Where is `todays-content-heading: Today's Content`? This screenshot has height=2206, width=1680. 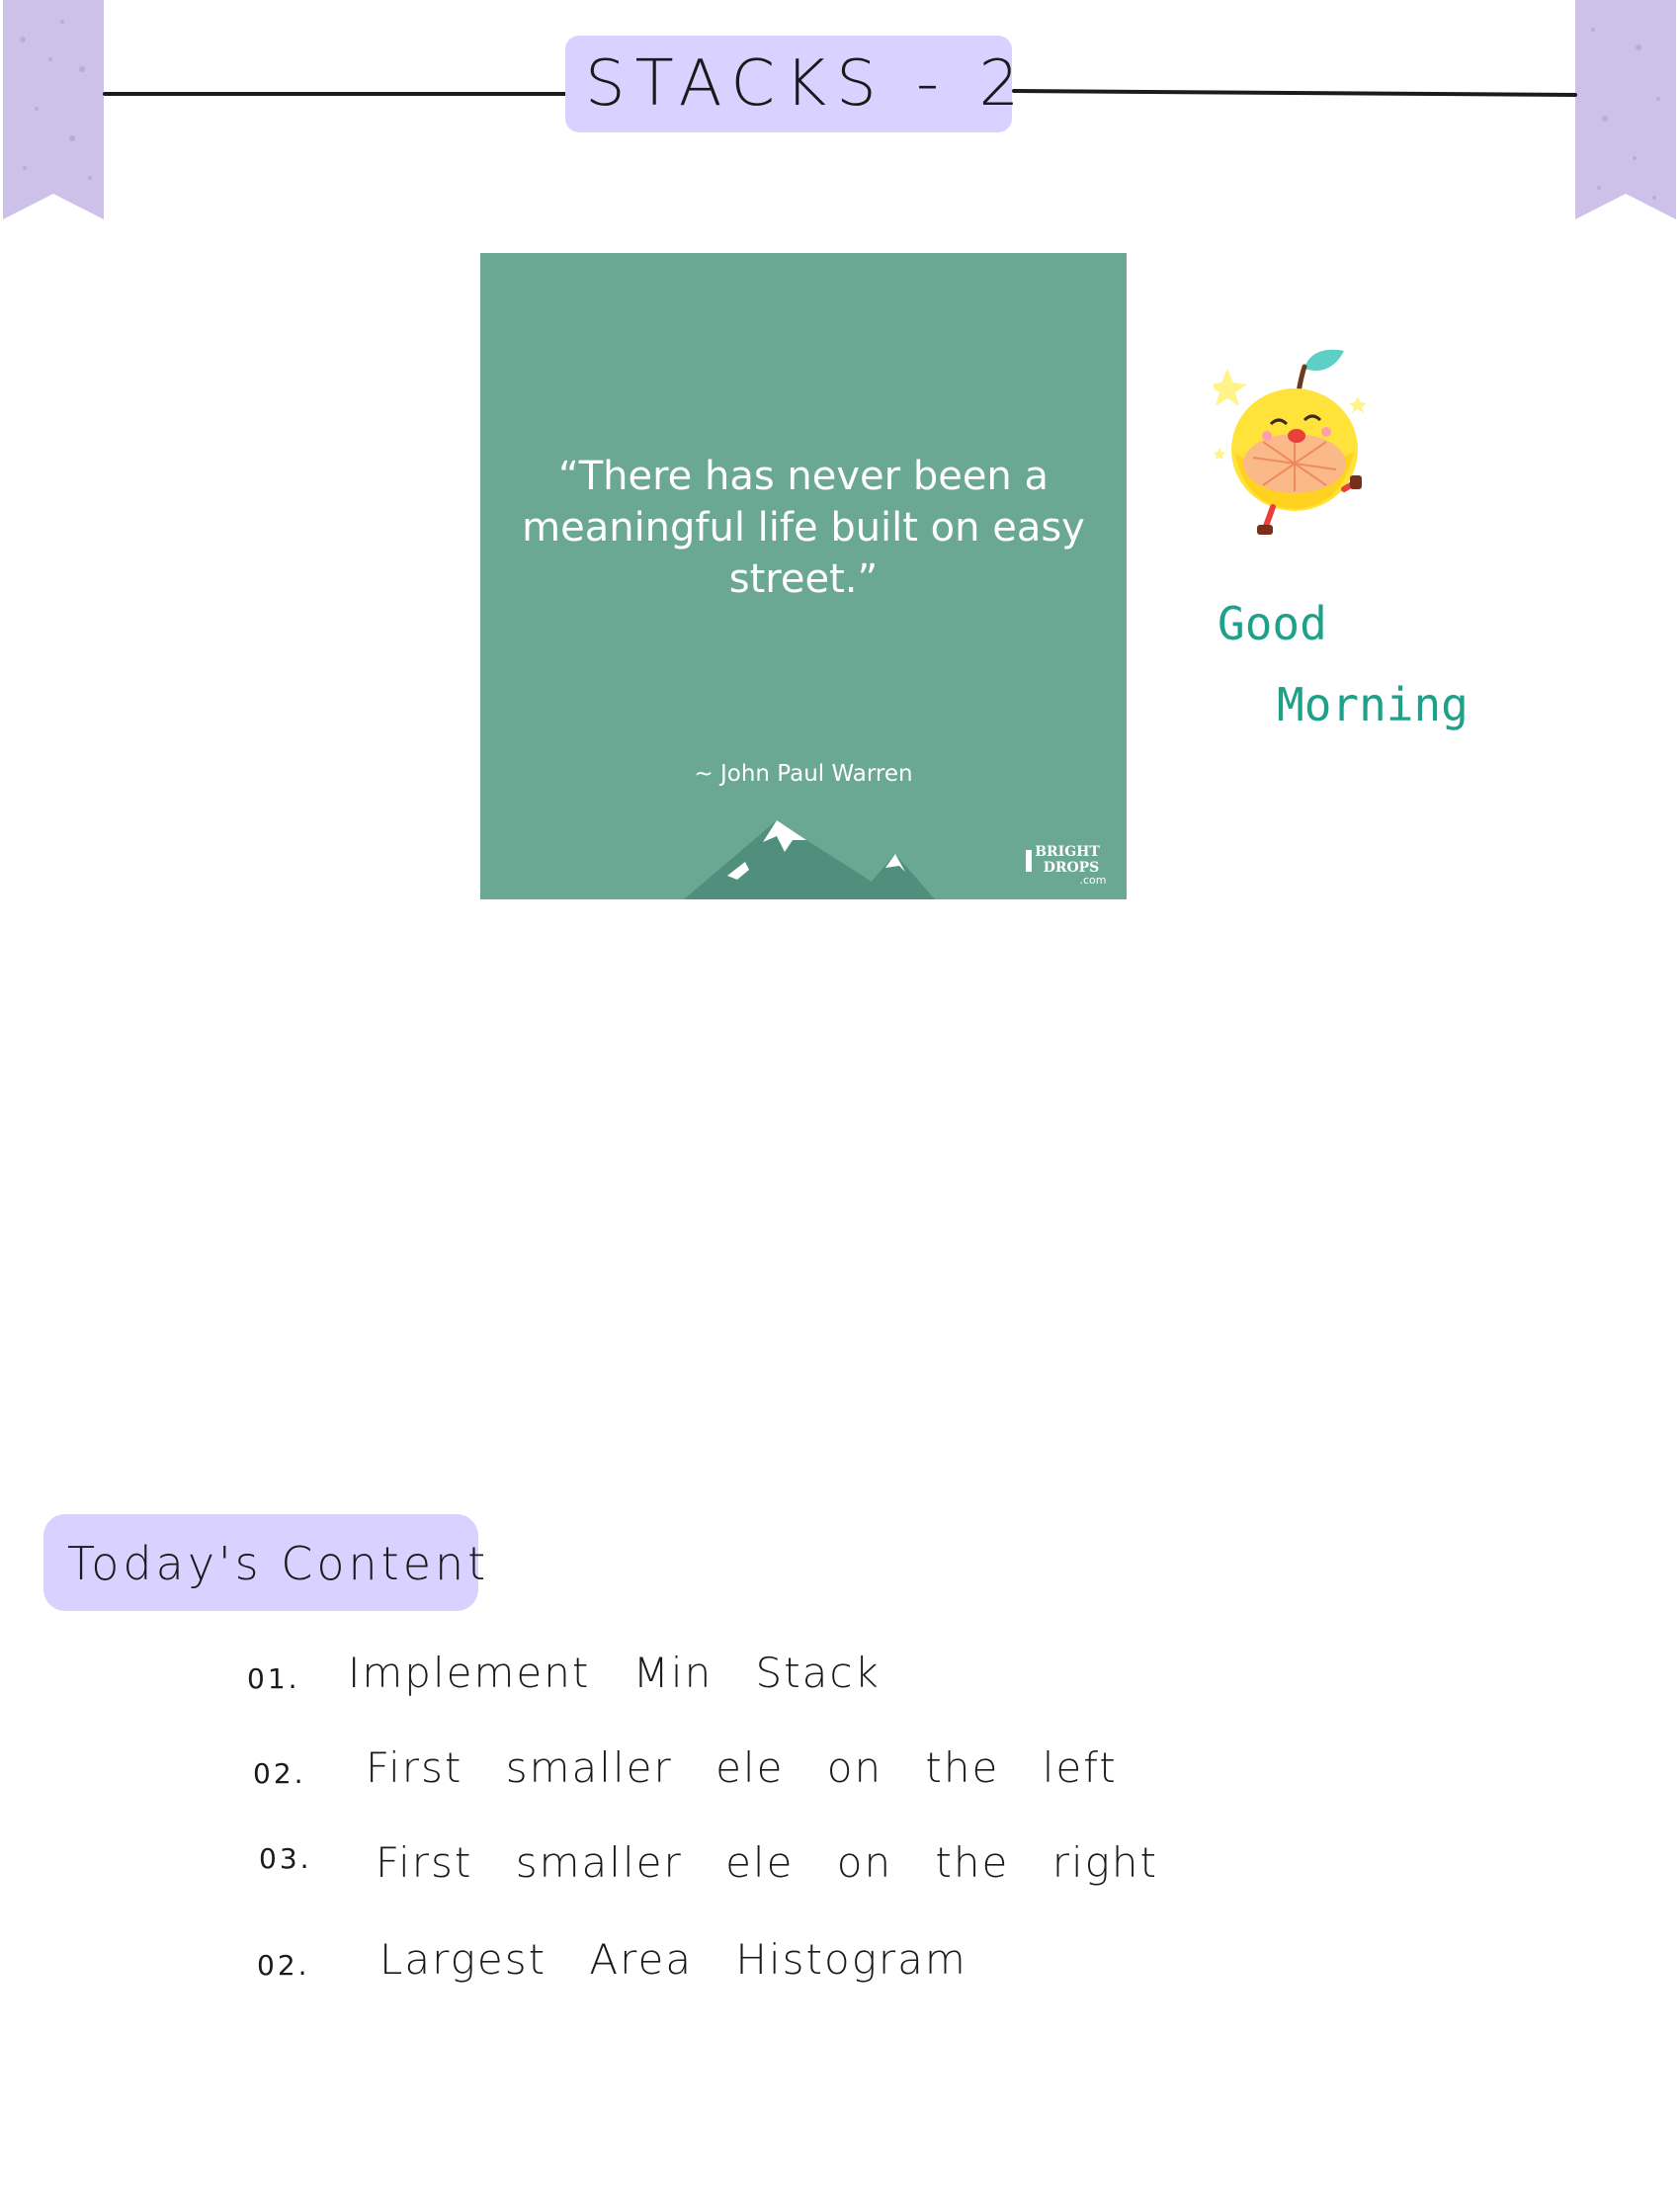 todays-content-heading: Today's Content is located at coordinates (278, 1563).